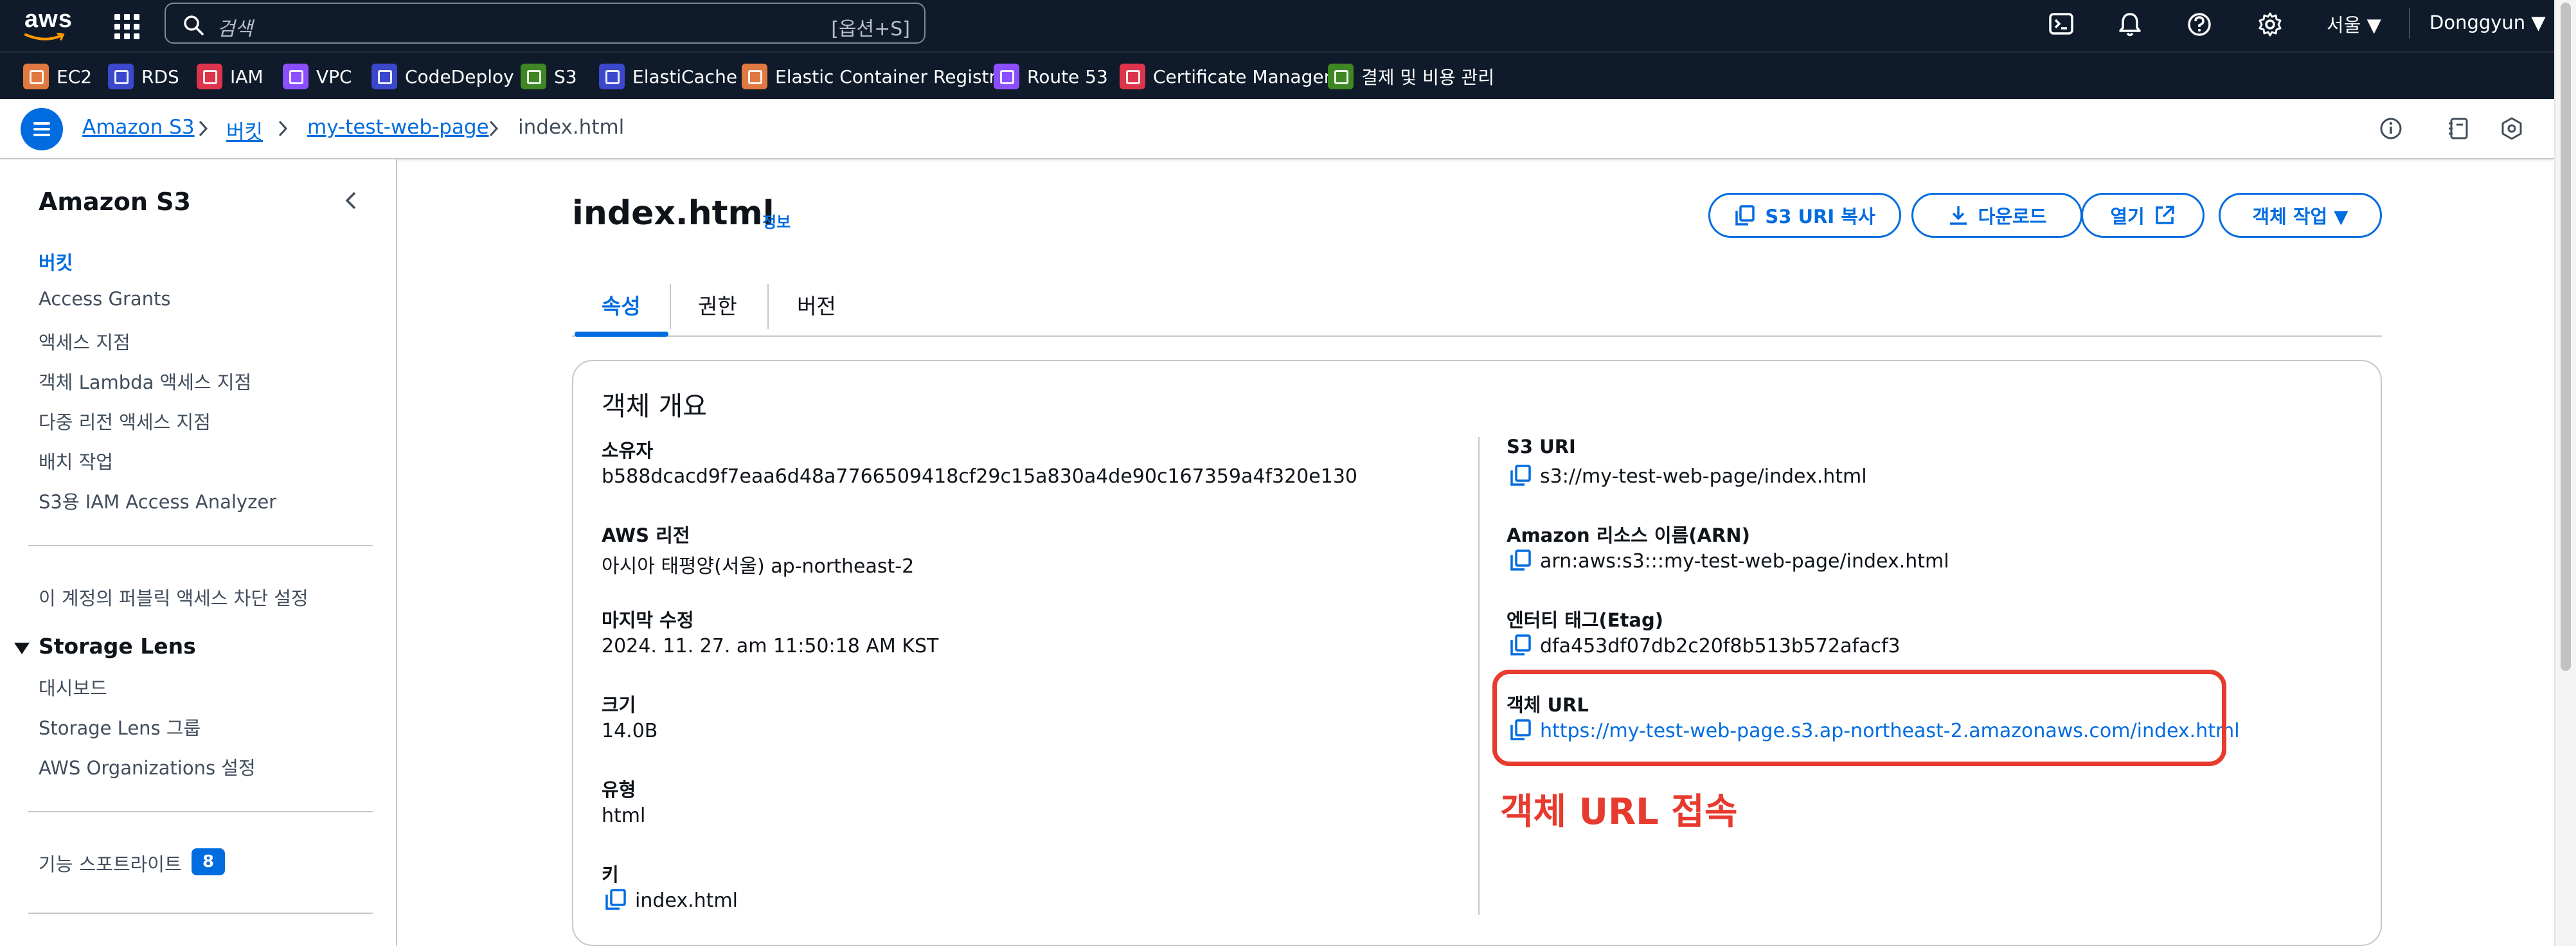 The width and height of the screenshot is (2576, 946). I want to click on vpc-icon, so click(296, 76).